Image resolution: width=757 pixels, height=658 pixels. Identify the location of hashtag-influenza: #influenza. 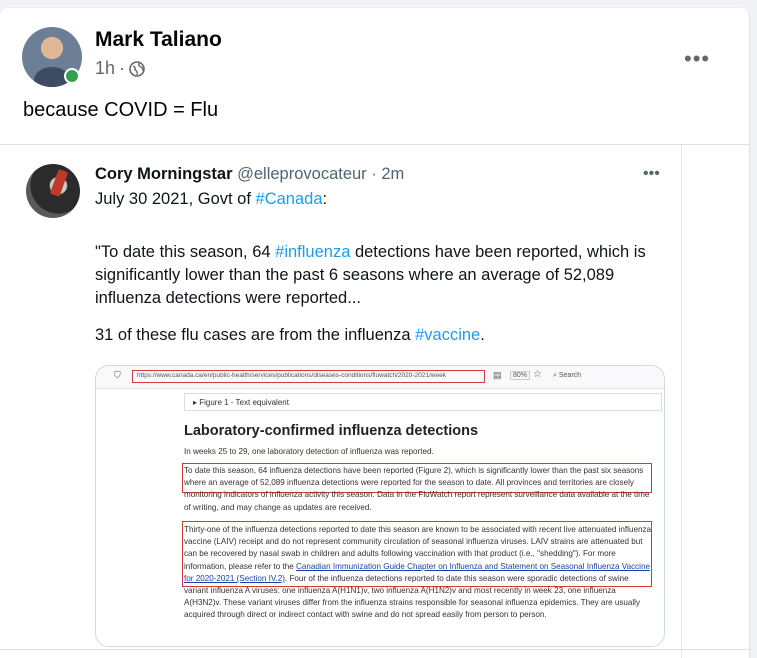
(312, 252).